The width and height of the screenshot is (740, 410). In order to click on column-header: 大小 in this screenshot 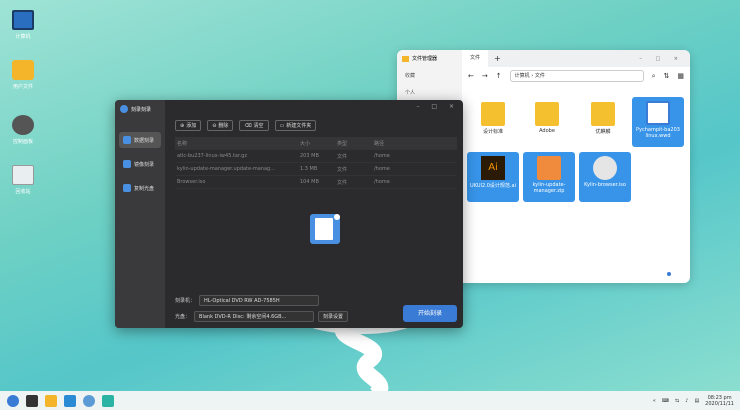, I will do `click(318, 143)`.